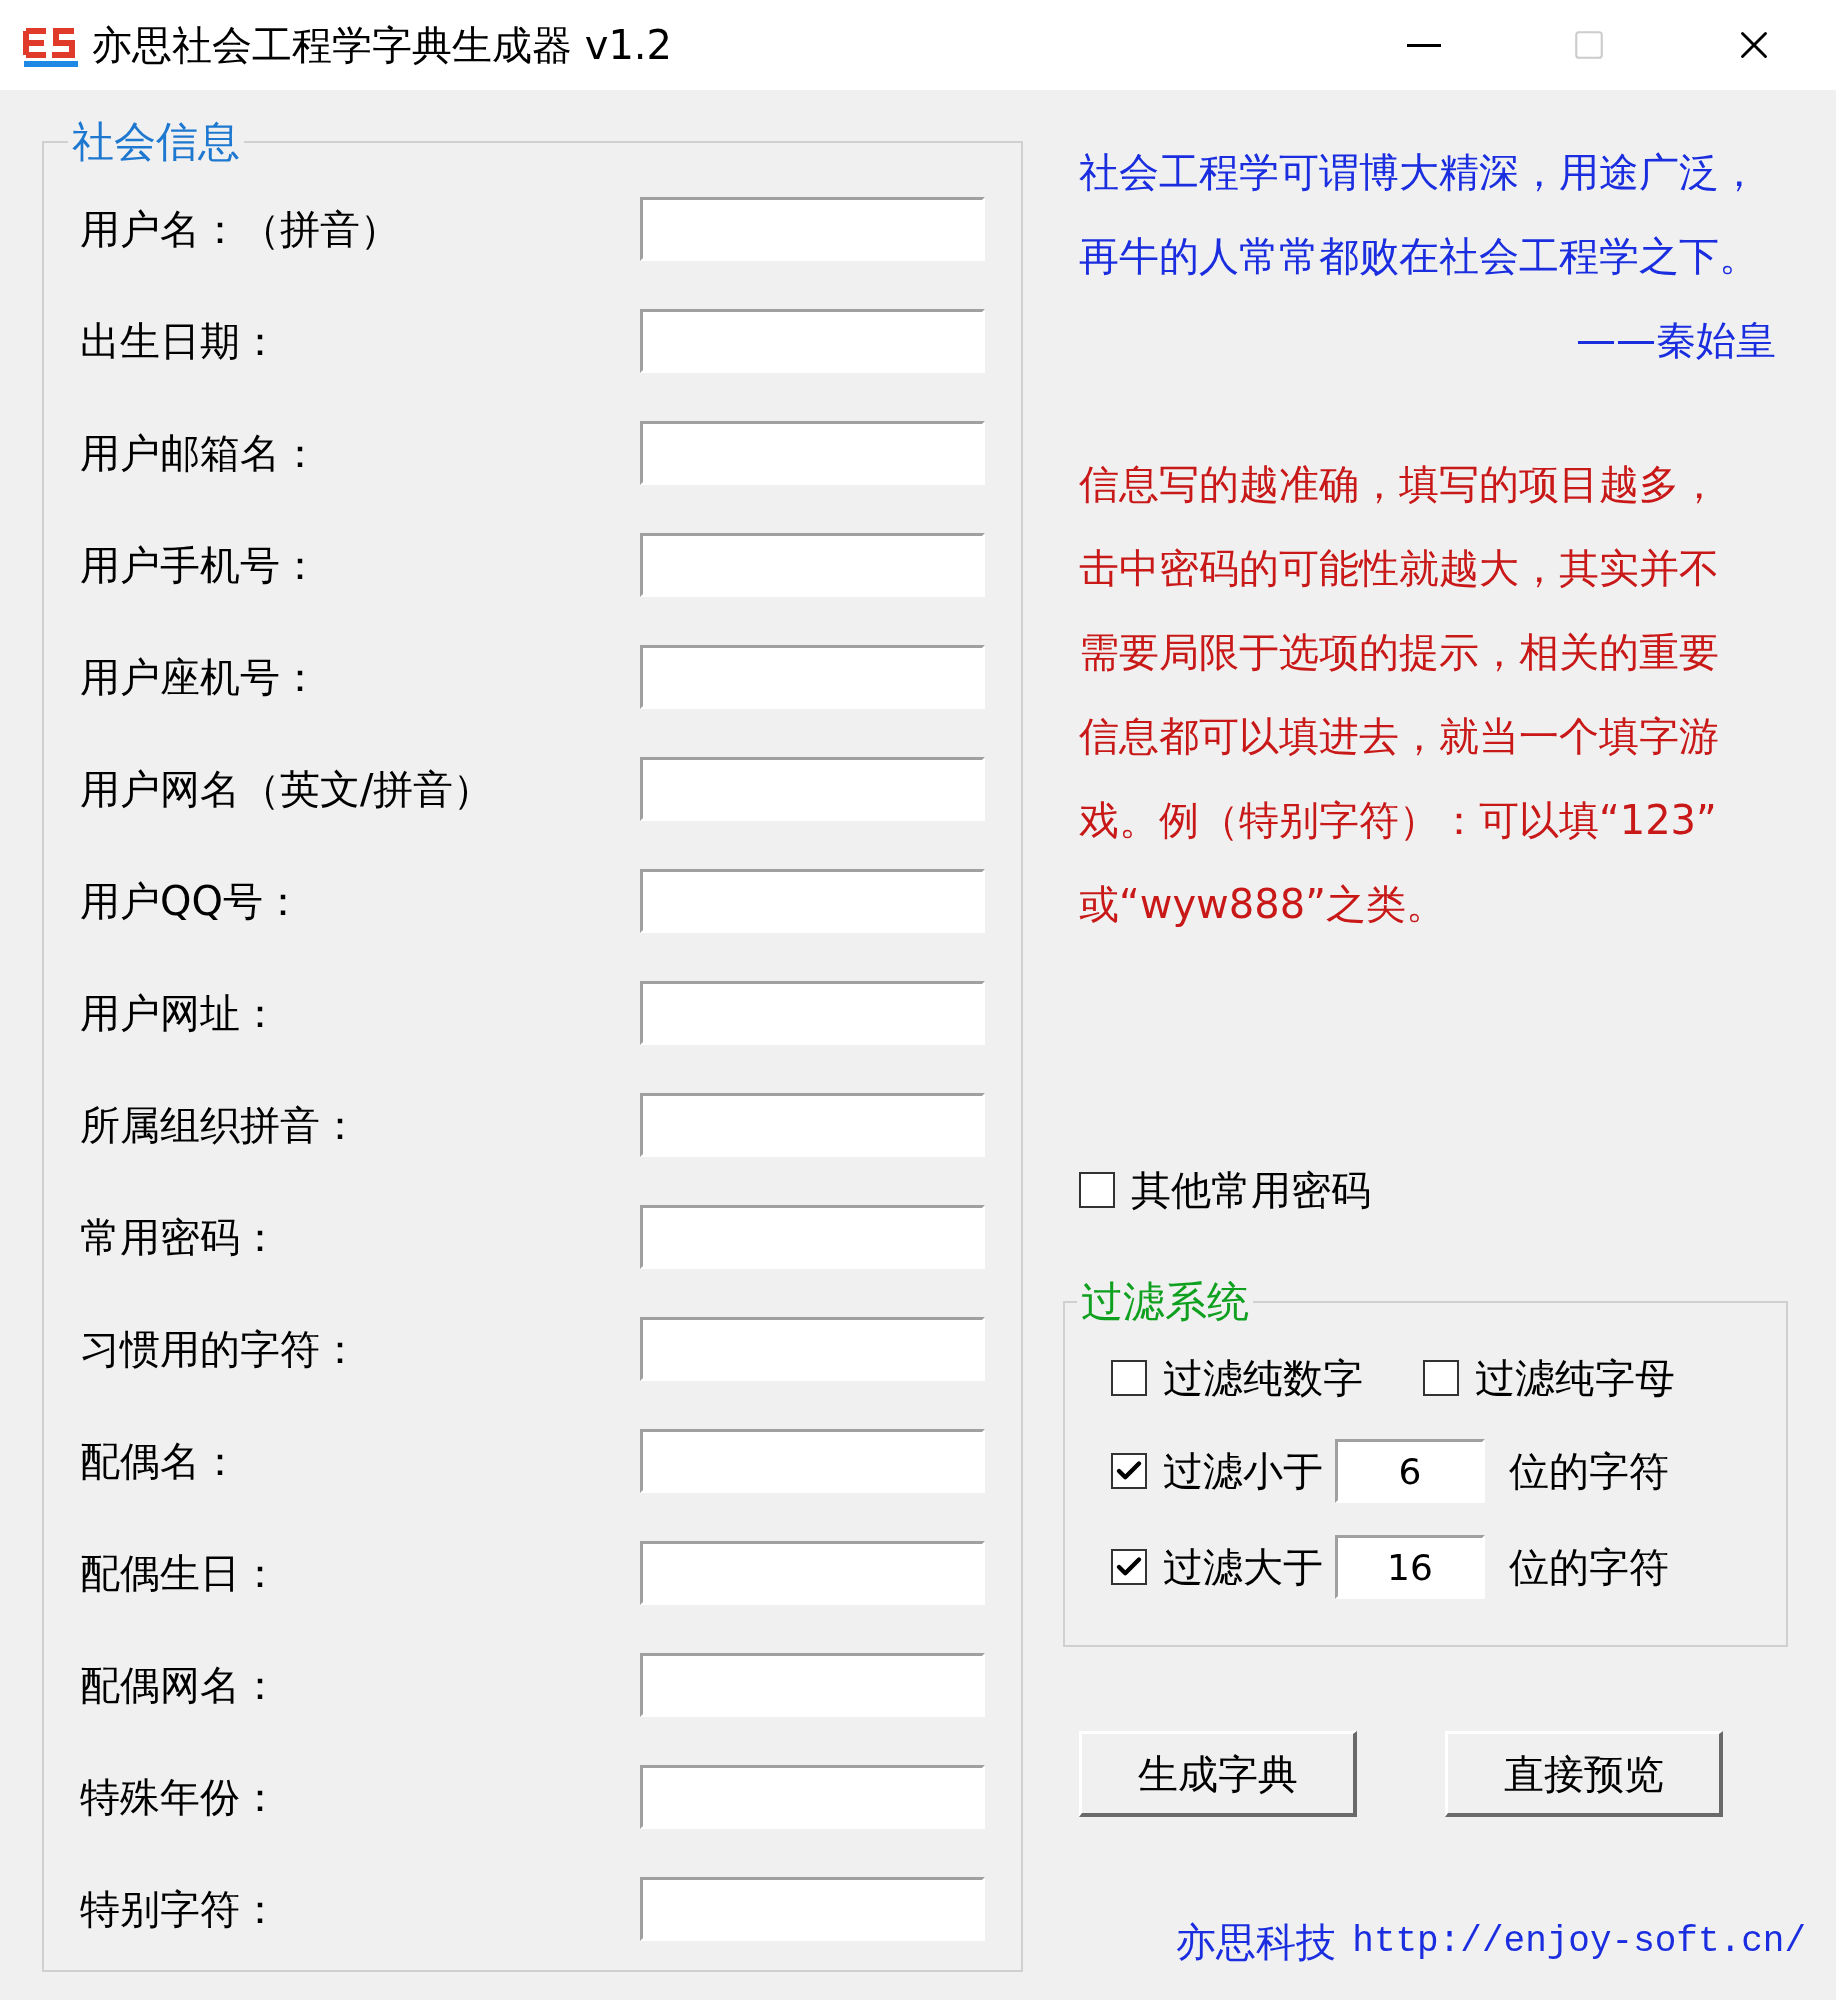 The width and height of the screenshot is (1836, 2000). What do you see at coordinates (1165, 1302) in the screenshot?
I see `group-title: 过滤系统` at bounding box center [1165, 1302].